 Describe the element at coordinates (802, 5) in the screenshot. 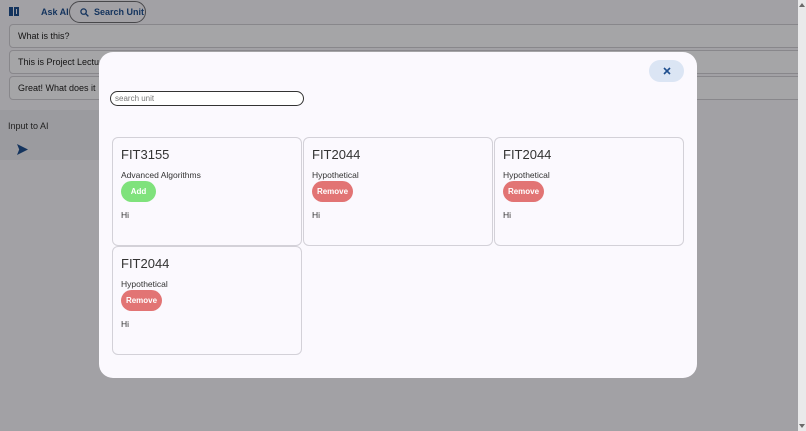

I see `scroll-up-arrow-icon` at that location.